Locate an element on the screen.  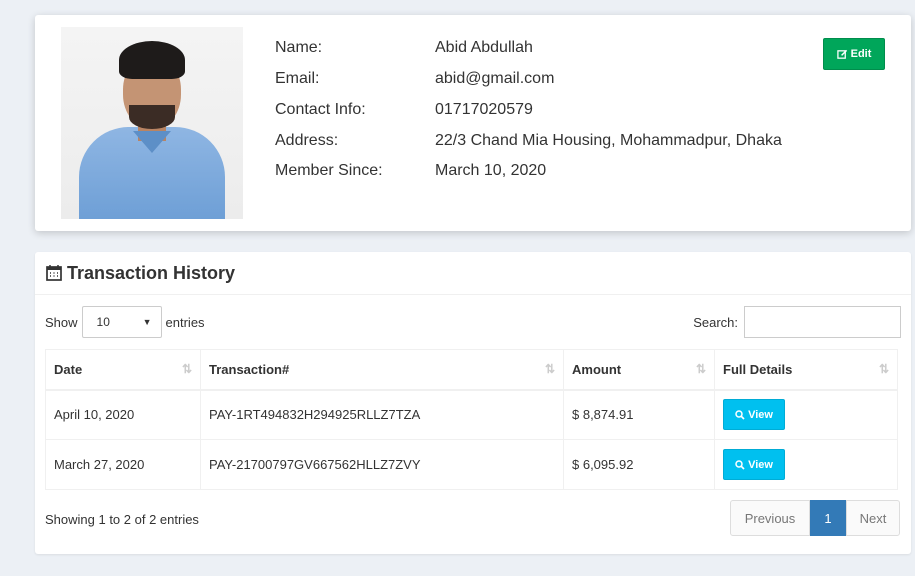
table-controls: Show 10 ▼ entries Search: is located at coordinates (473, 322).